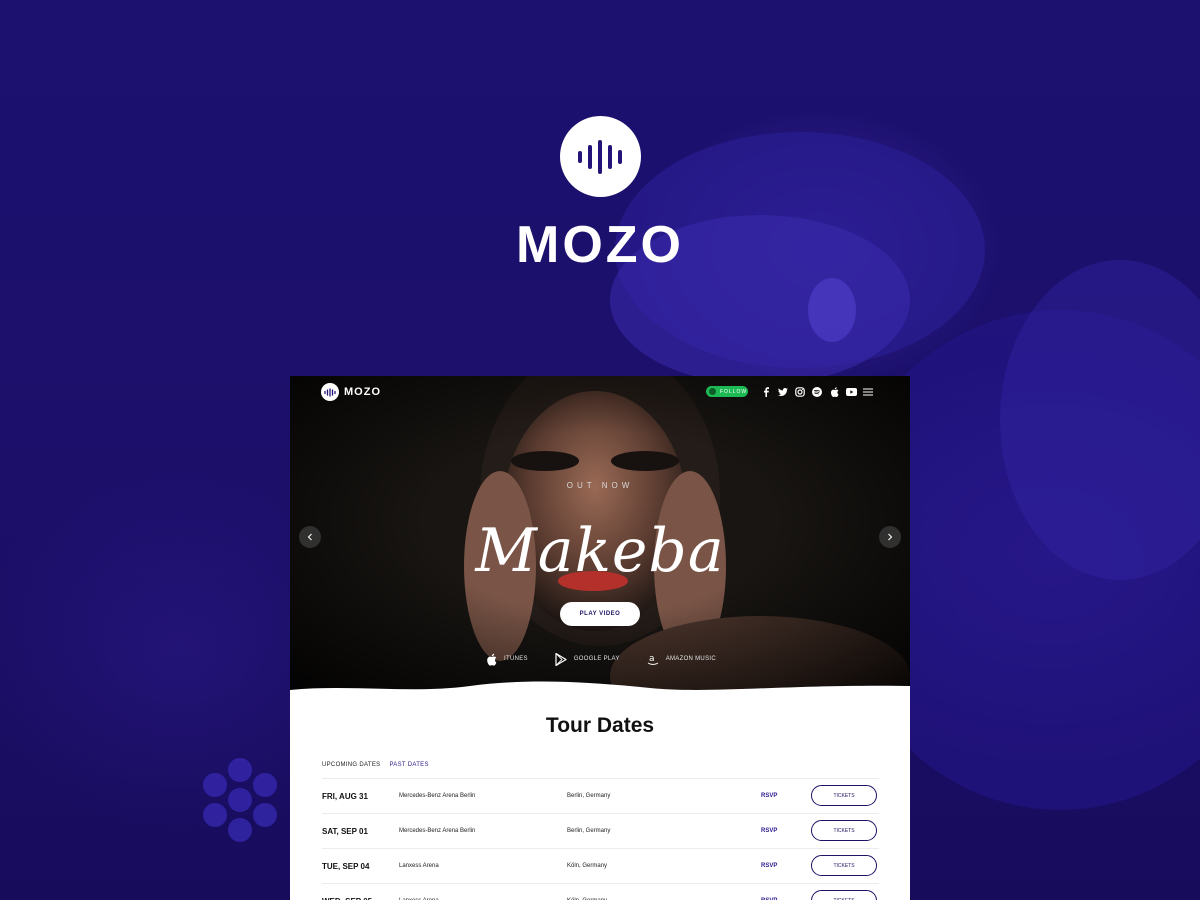  I want to click on amazon-icon: a, so click(653, 659).